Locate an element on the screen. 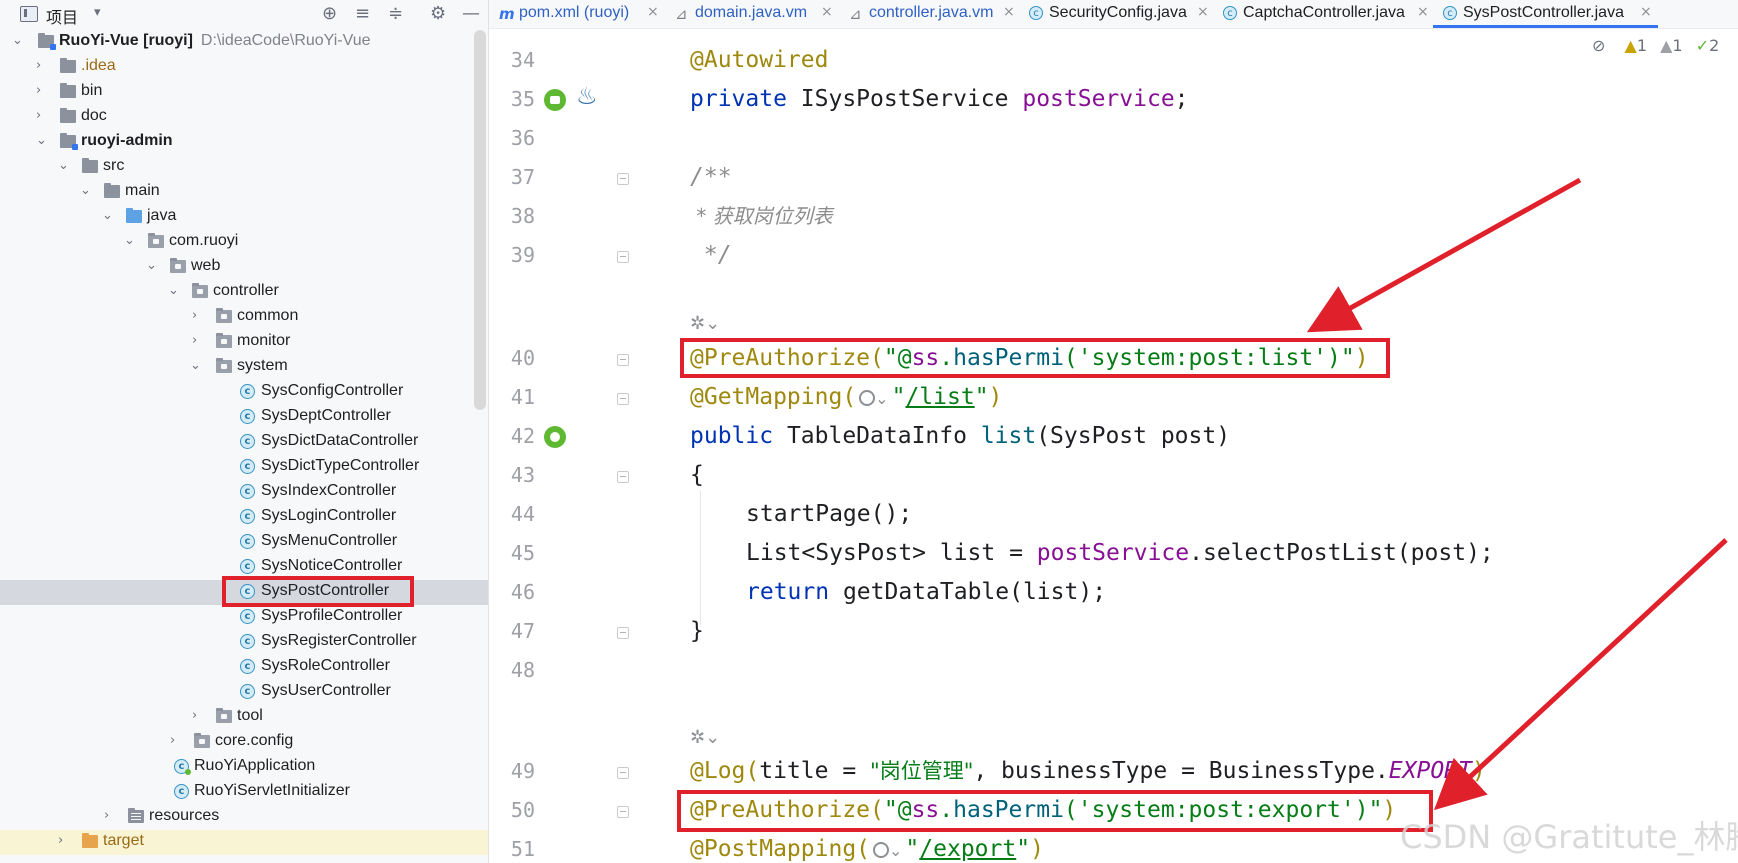 This screenshot has height=863, width=1738. code-line-35: private ISysPostService postService; is located at coordinates (939, 99).